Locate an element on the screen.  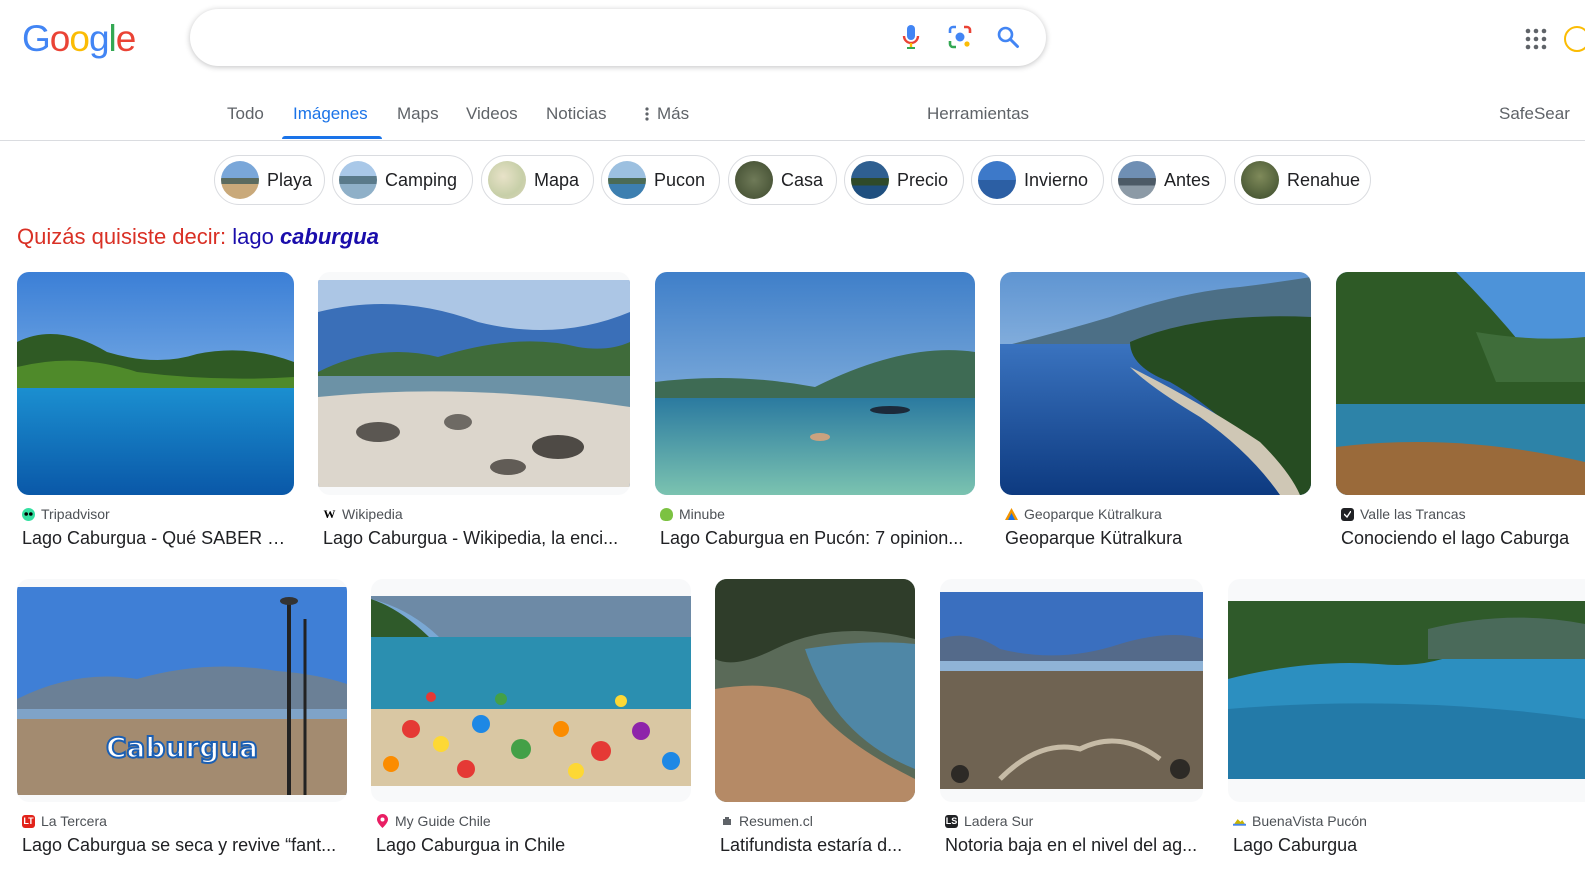
result-source: W Wikipedia is located at coordinates (363, 514).